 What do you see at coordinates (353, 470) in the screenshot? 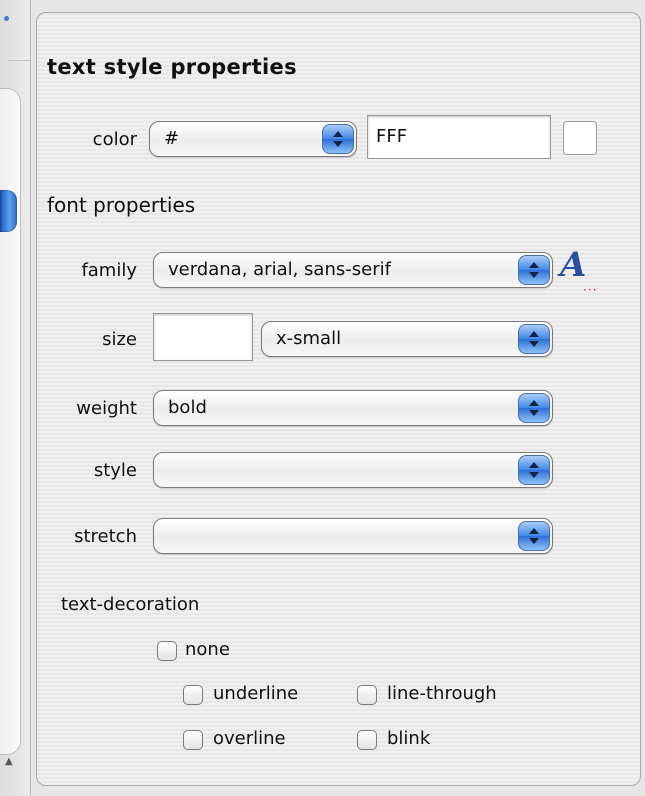
I see `style-select` at bounding box center [353, 470].